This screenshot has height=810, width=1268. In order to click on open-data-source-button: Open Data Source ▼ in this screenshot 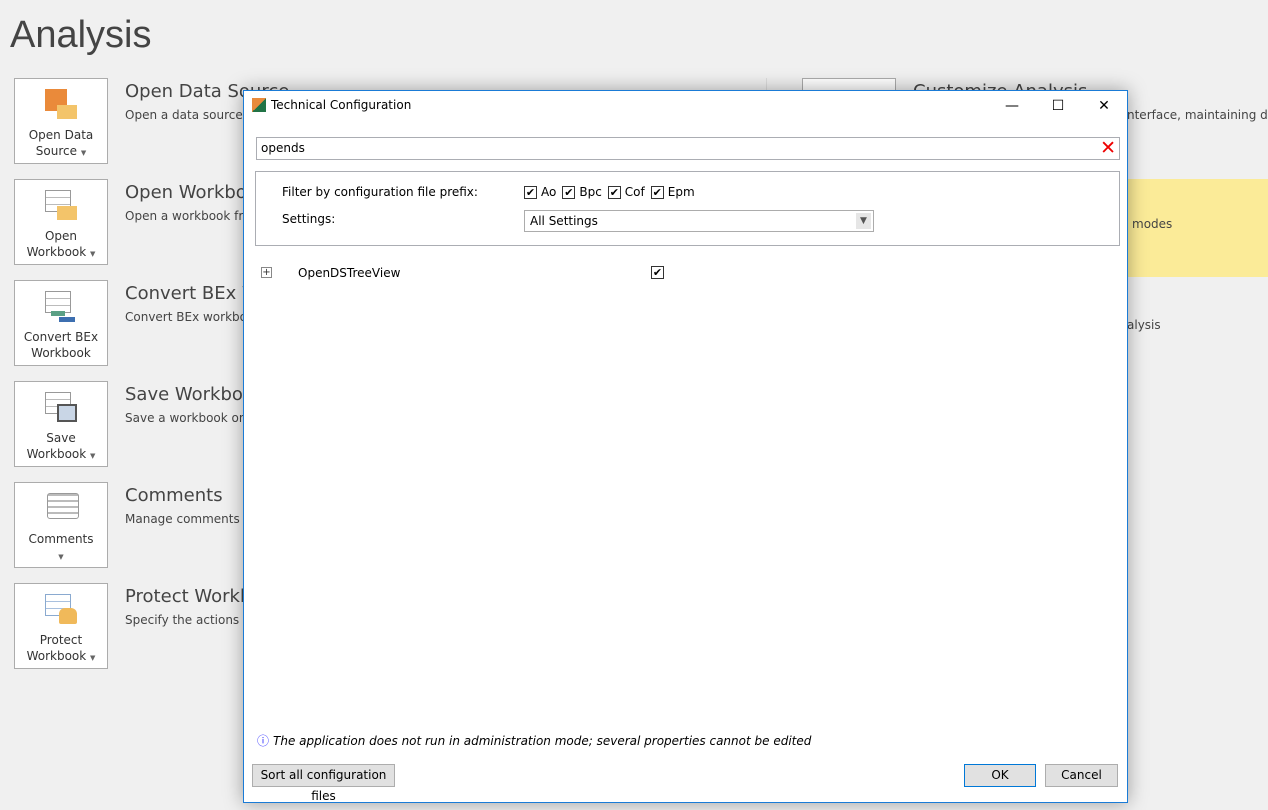, I will do `click(61, 121)`.